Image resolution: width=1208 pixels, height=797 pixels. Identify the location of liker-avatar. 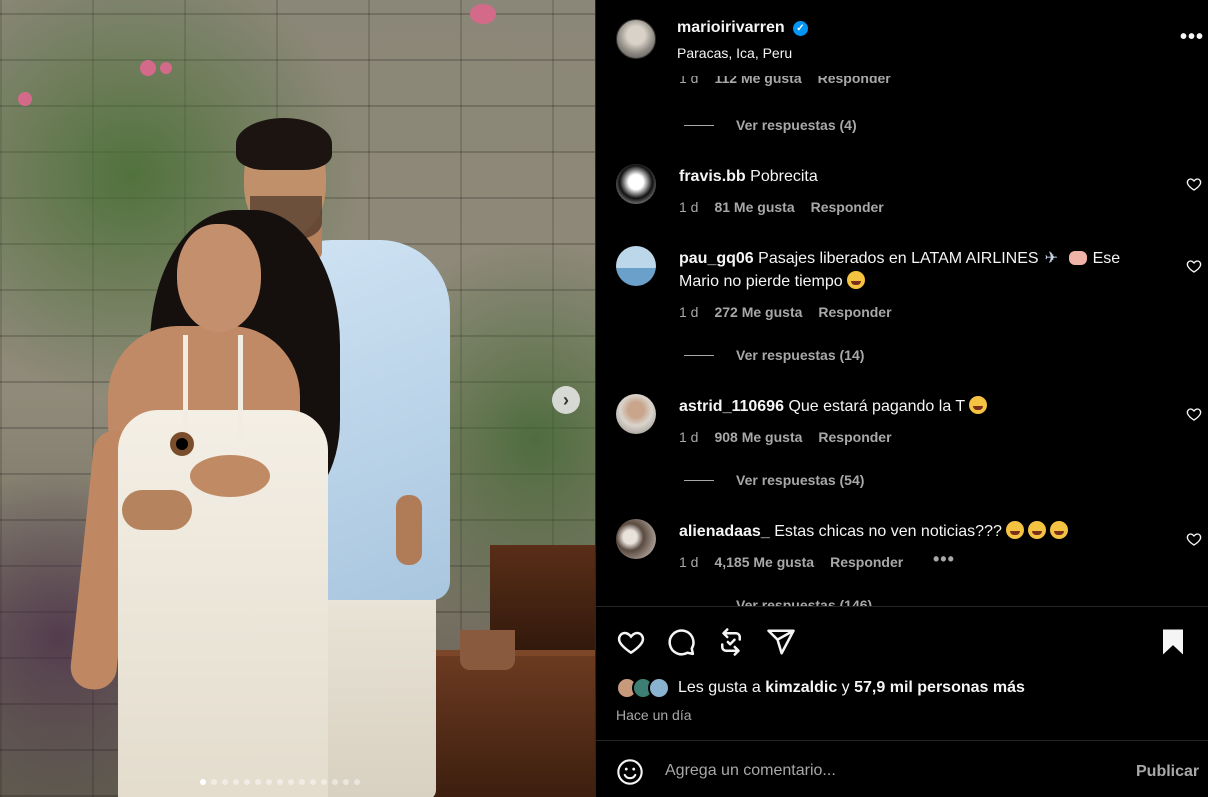
(659, 688).